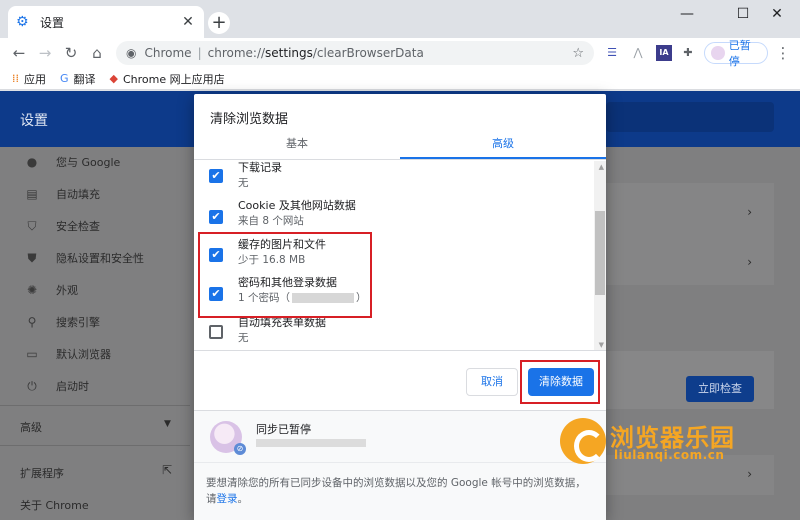  I want to click on dialog-tabs: 基本 高级, so click(400, 147).